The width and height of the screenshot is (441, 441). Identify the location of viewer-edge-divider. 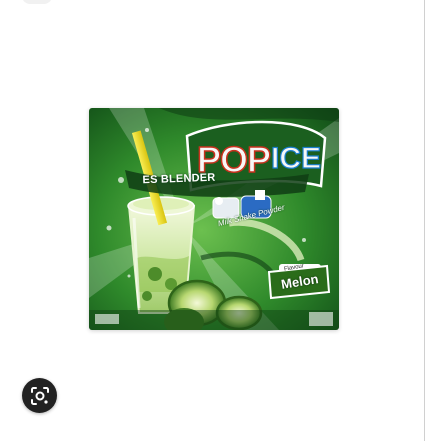
(424, 220).